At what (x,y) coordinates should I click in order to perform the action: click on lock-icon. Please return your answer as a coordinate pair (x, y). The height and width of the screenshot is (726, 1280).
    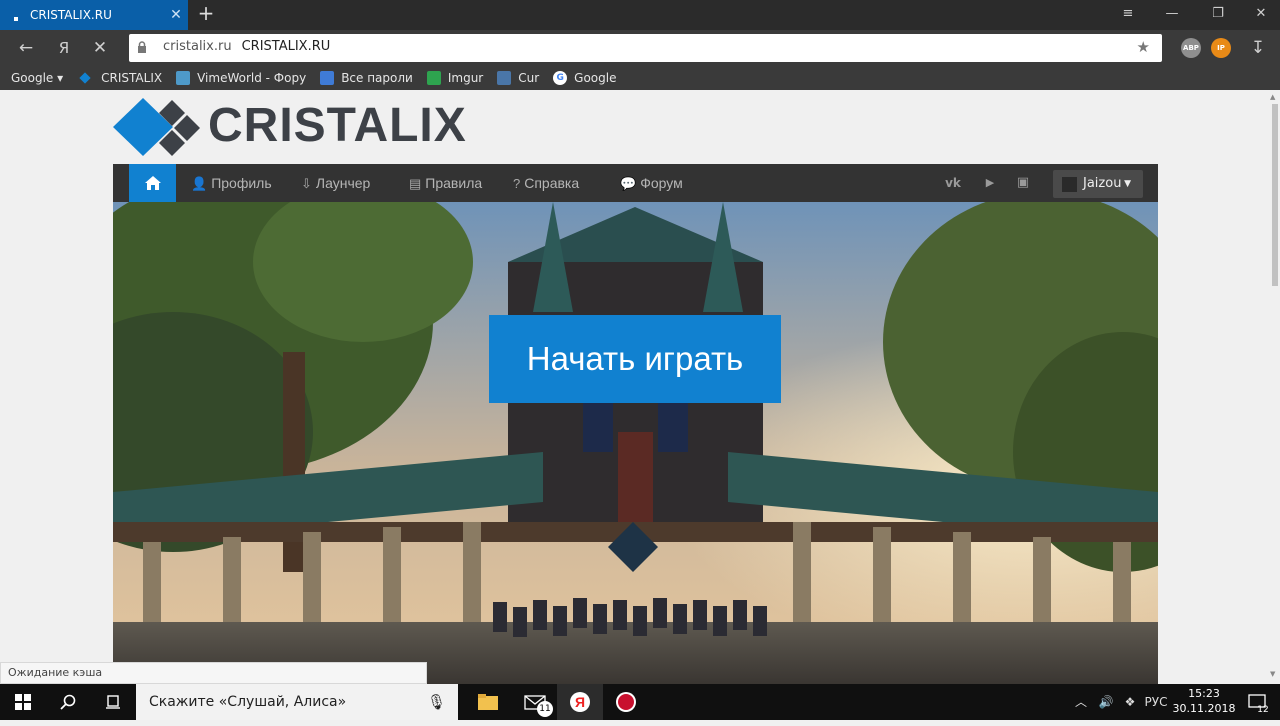
    Looking at the image, I should click on (142, 47).